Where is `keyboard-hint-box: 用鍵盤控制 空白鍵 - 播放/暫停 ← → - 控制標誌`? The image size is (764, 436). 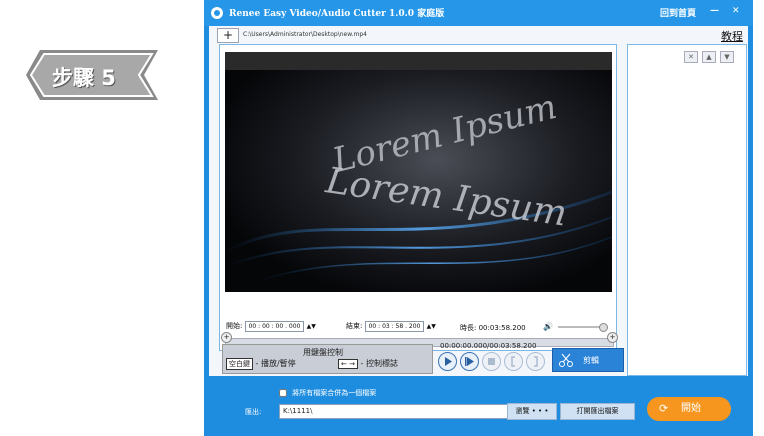
keyboard-hint-box: 用鍵盤控制 空白鍵 - 播放/暫停 ← → - 控制標誌 is located at coordinates (327, 359).